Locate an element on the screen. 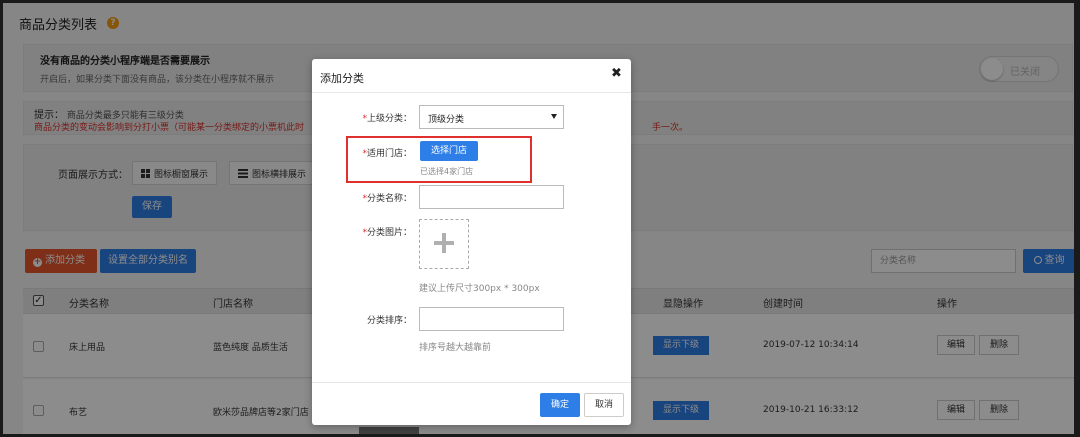 The image size is (1080, 437). close-icon: ✖ is located at coordinates (616, 73).